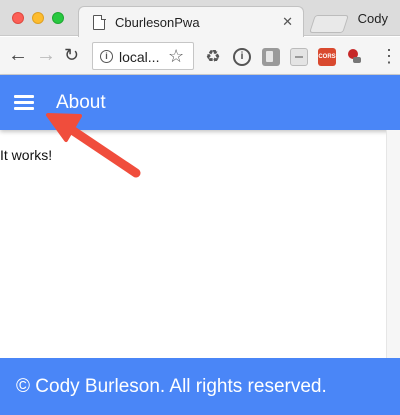 The image size is (400, 415). Describe the element at coordinates (327, 57) in the screenshot. I see `cors-extension-icon: CORS` at that location.